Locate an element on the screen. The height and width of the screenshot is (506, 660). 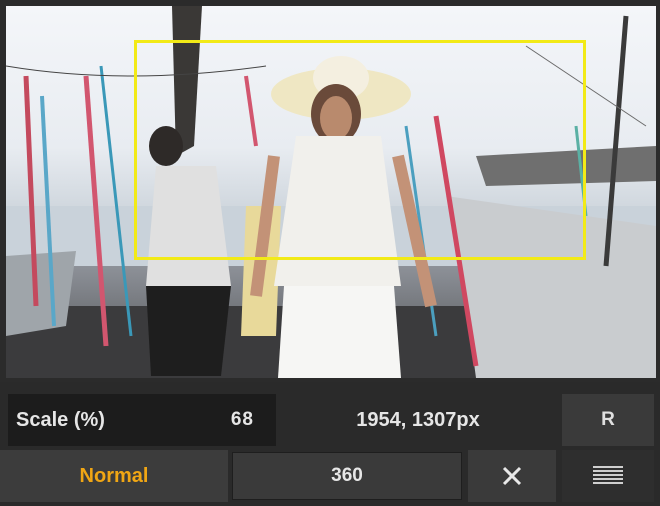
image-dimensions: 1954, 1307px is located at coordinates (418, 419).